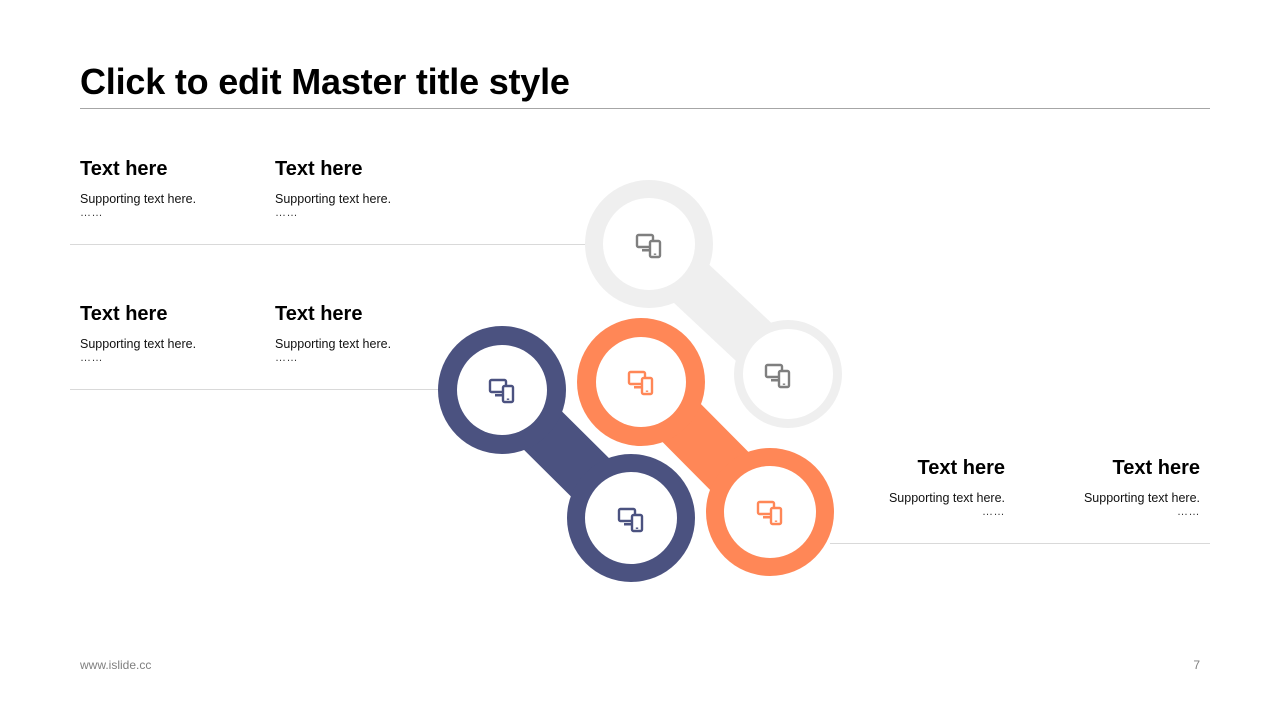 Image resolution: width=1280 pixels, height=720 pixels. I want to click on footer-url: www.islide.cc, so click(116, 665).